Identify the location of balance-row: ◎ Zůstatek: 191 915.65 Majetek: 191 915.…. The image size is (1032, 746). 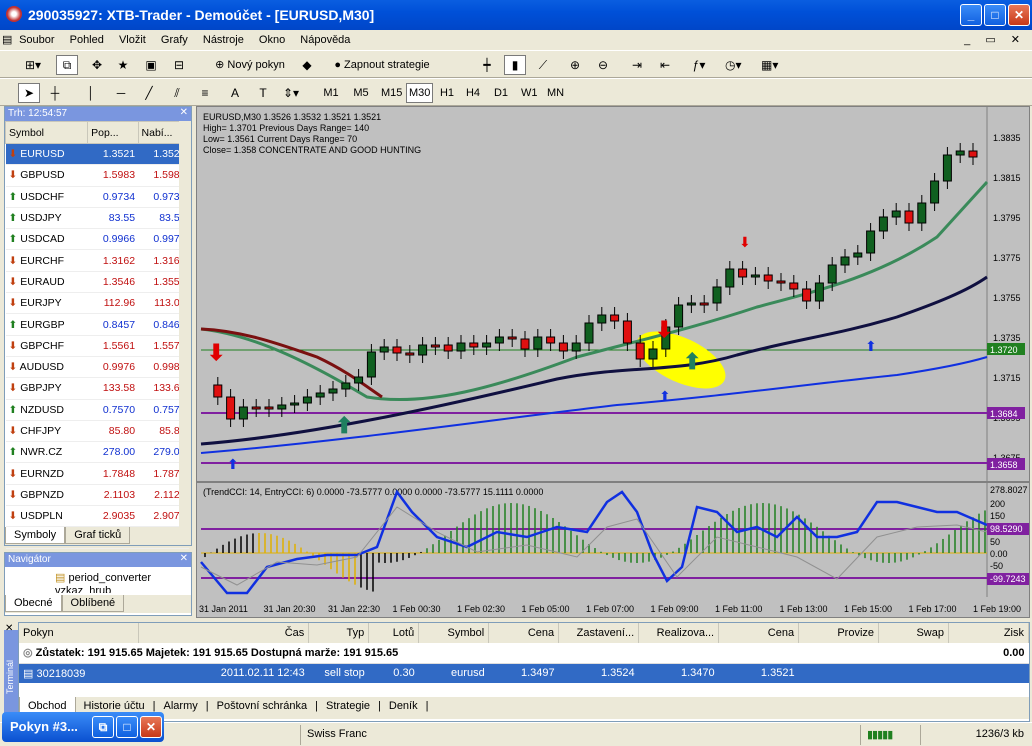
(524, 653).